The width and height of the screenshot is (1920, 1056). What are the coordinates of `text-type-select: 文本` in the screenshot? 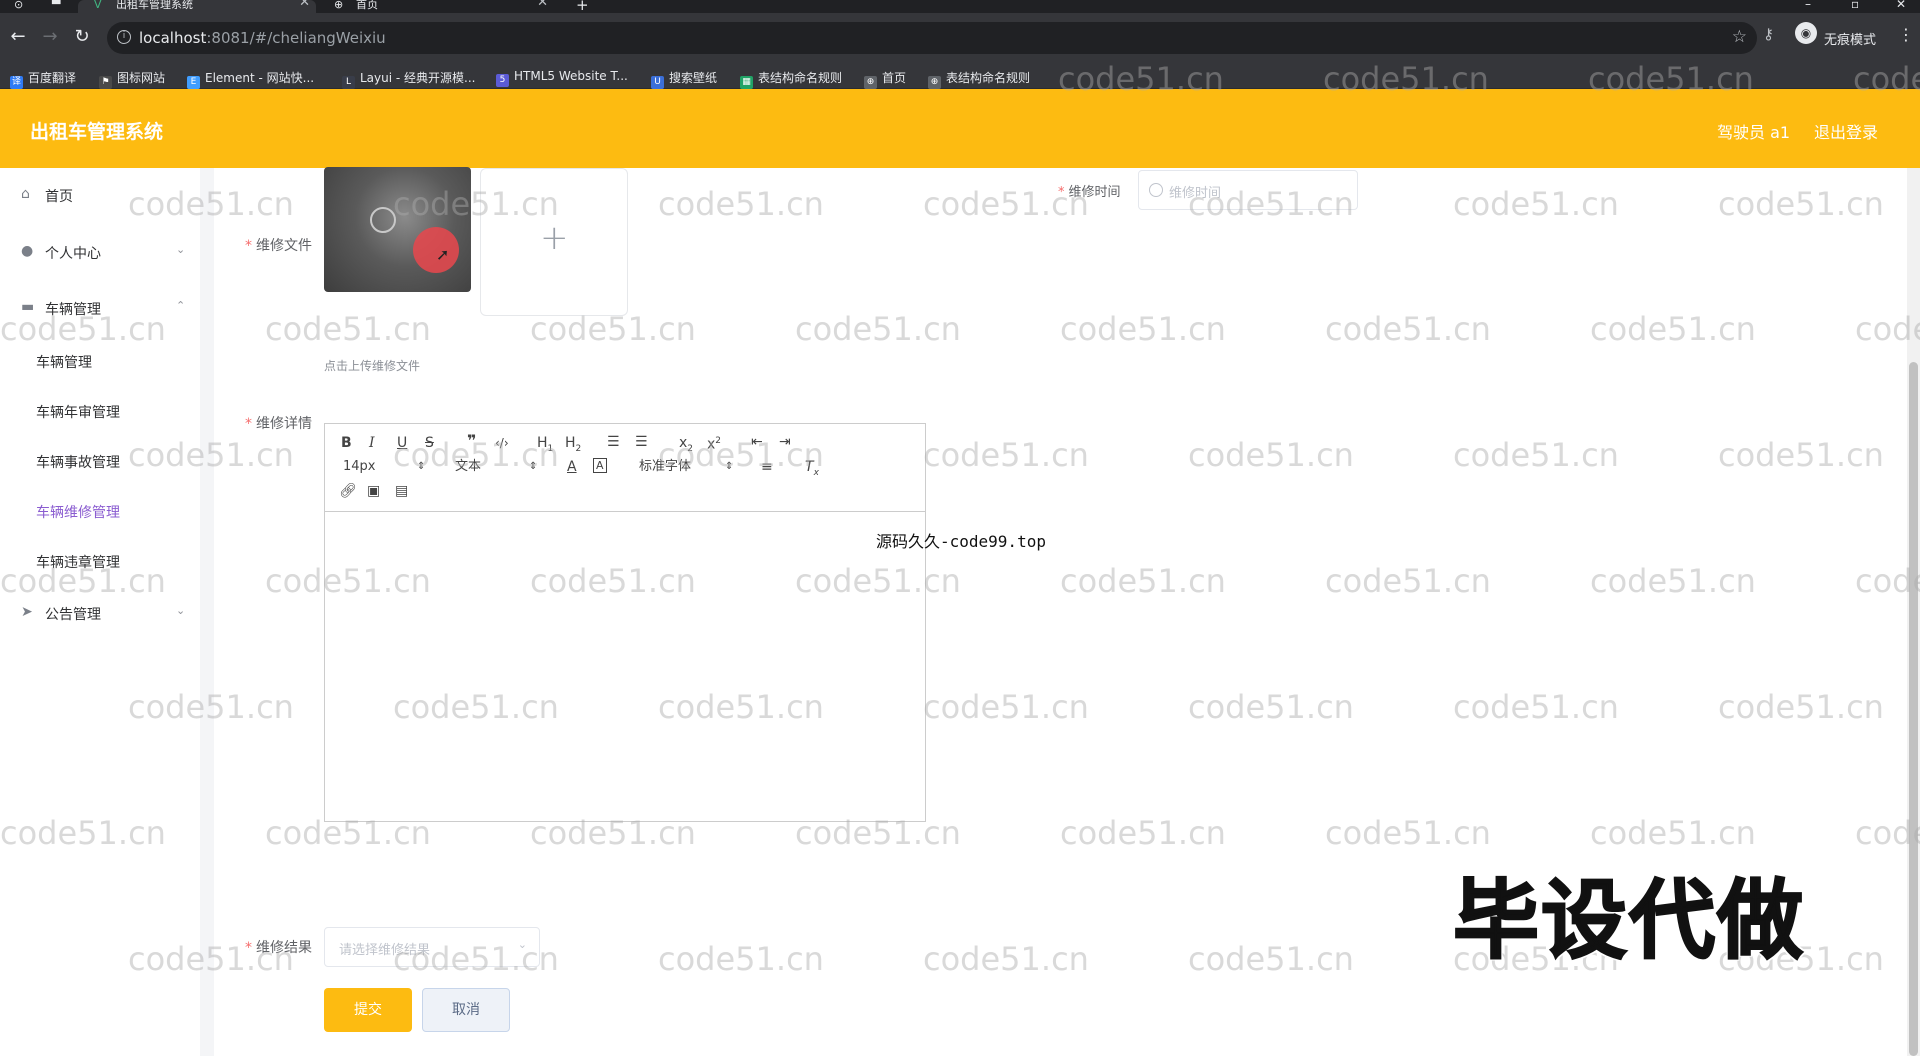 It's located at (468, 467).